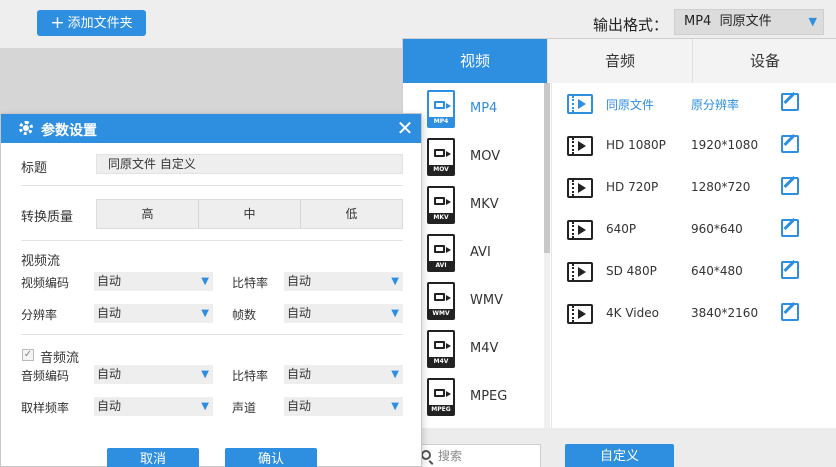 This screenshot has width=836, height=467. I want to click on search-icon, so click(426, 455).